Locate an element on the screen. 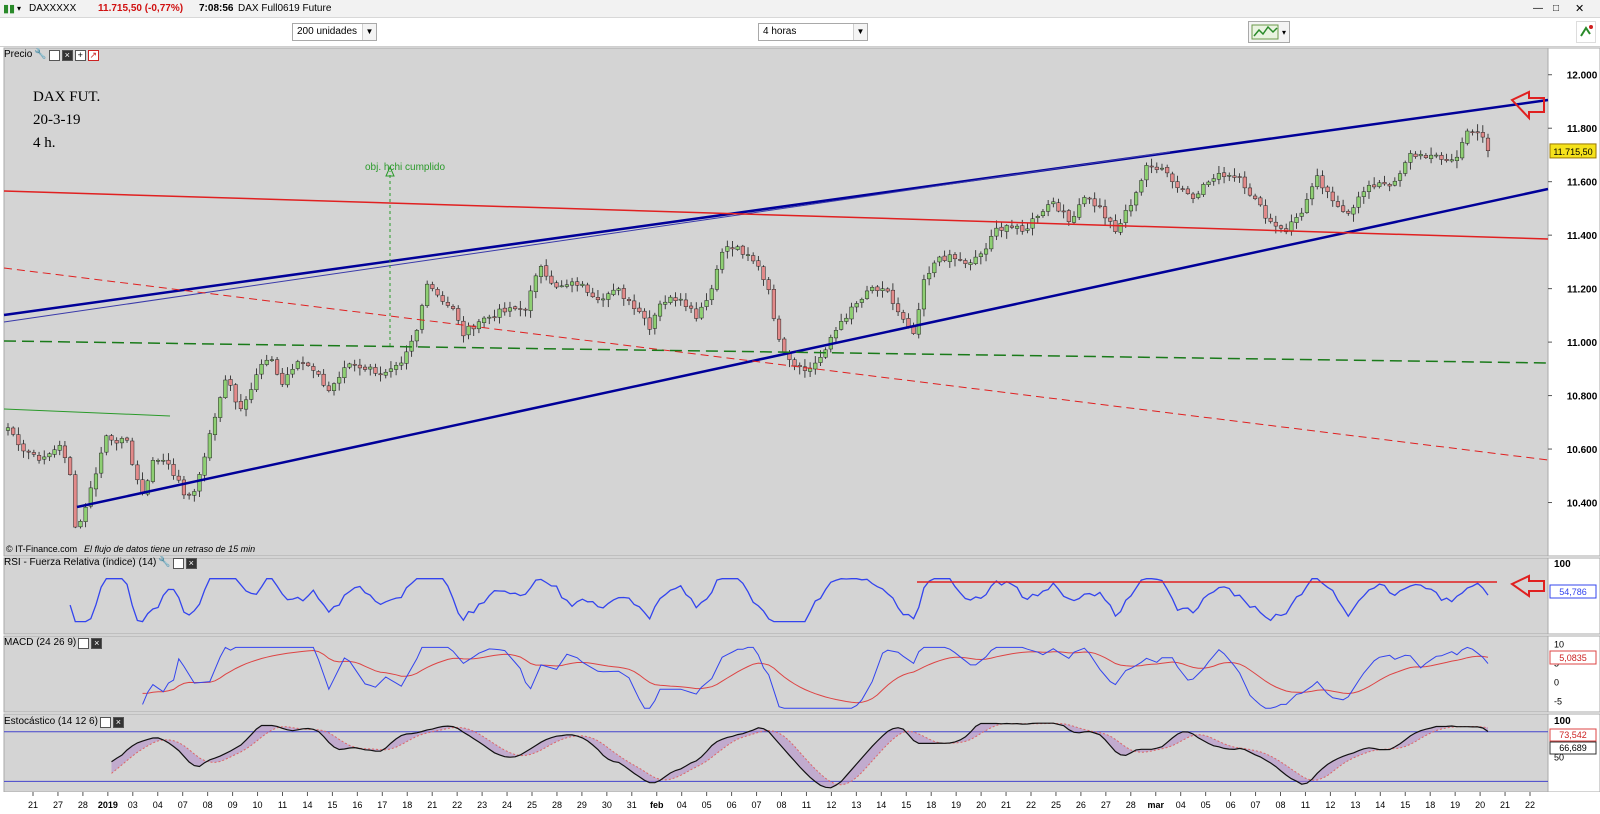 This screenshot has height=814, width=1600. date-axis-label: 30 is located at coordinates (607, 805).